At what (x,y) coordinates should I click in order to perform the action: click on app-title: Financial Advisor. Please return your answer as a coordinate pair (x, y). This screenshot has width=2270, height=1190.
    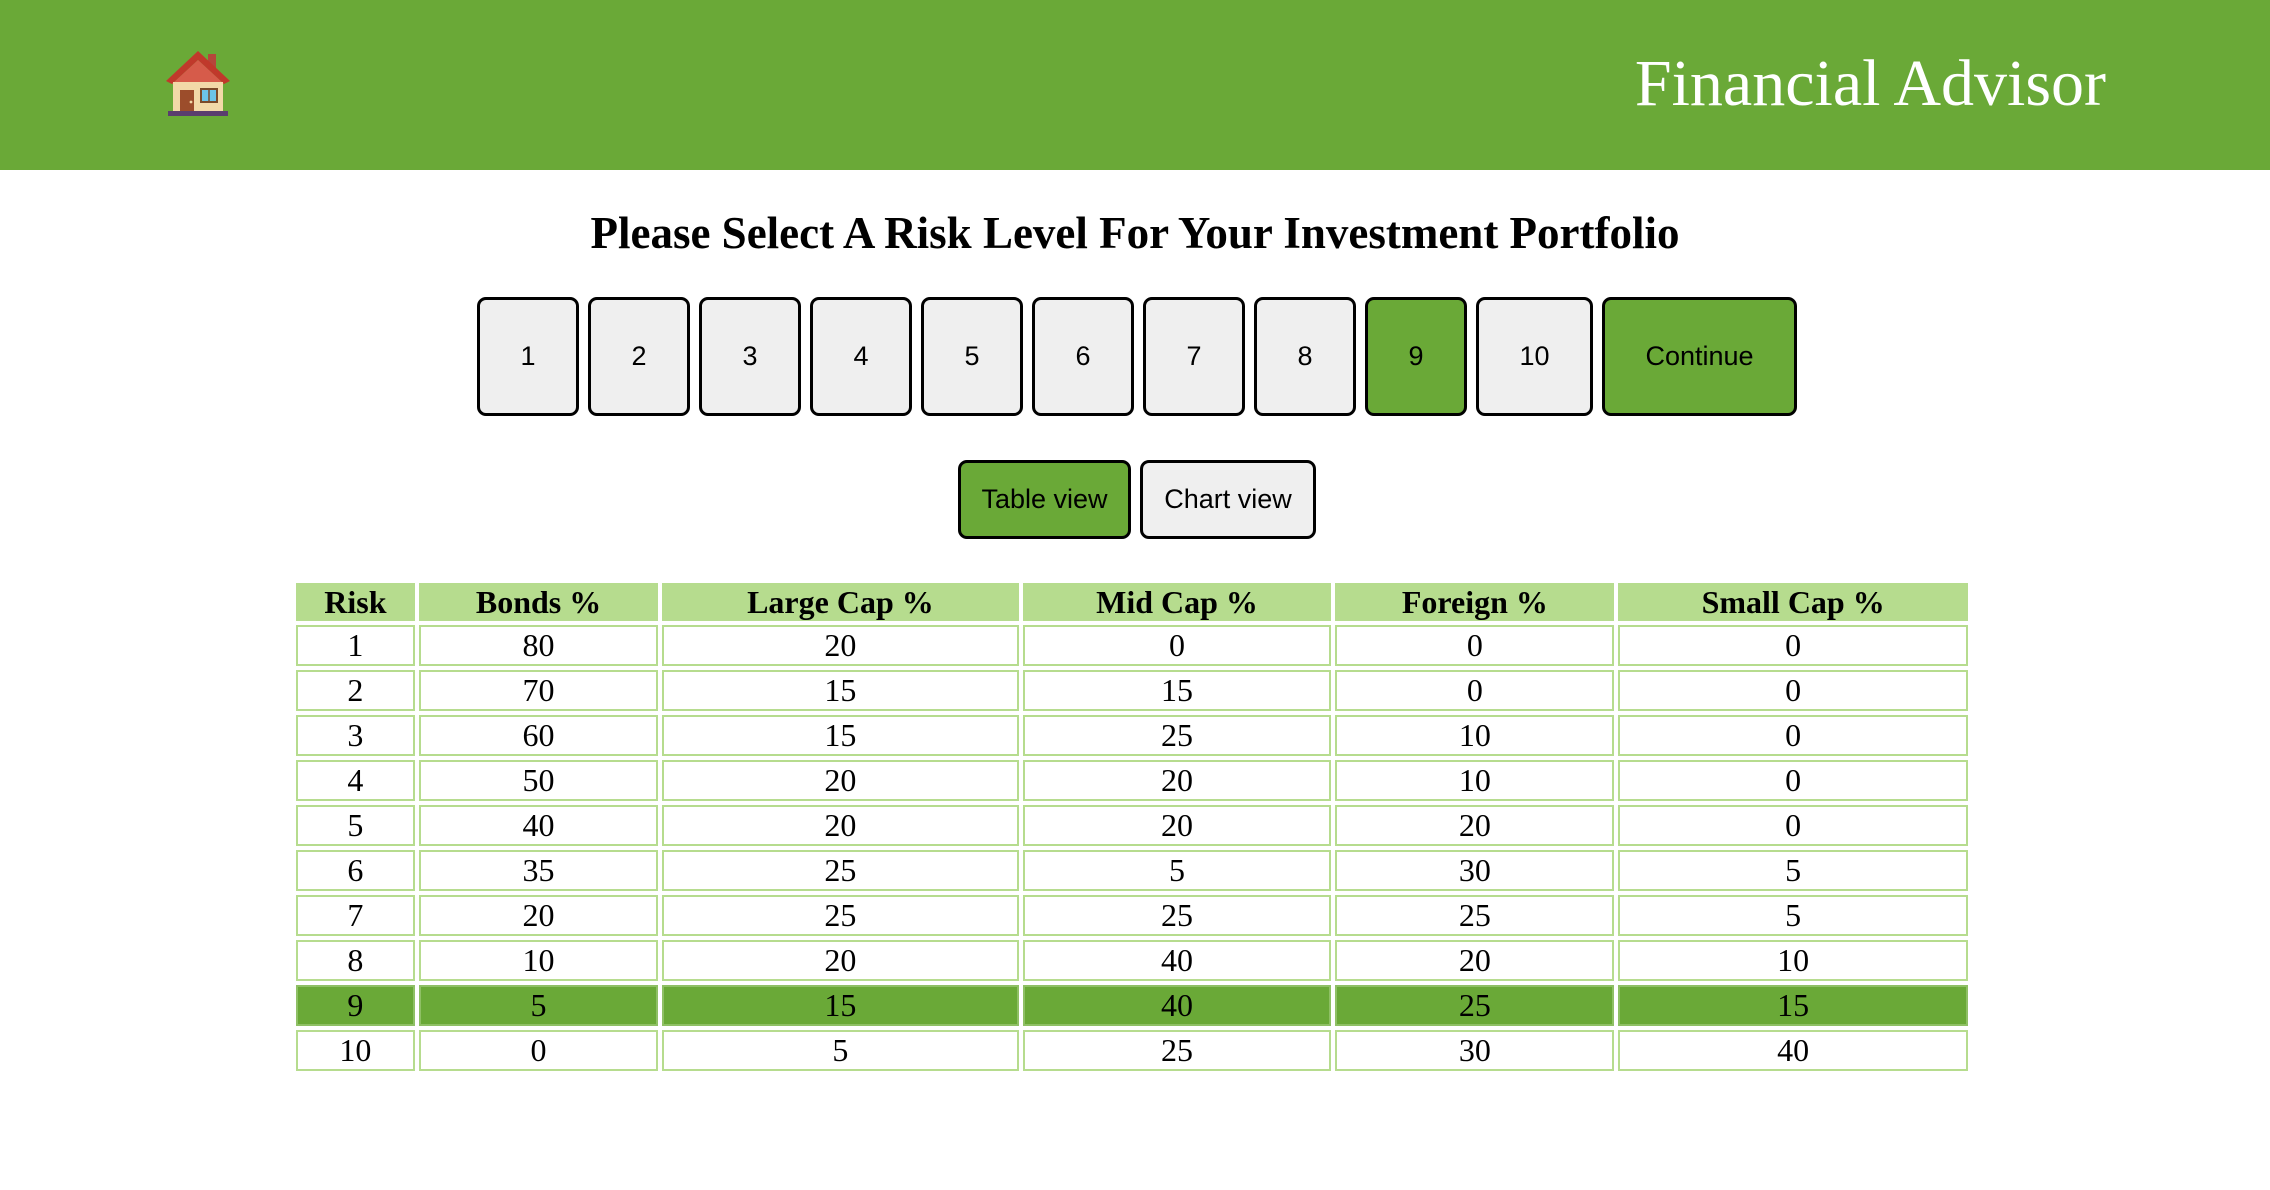
    Looking at the image, I should click on (1870, 83).